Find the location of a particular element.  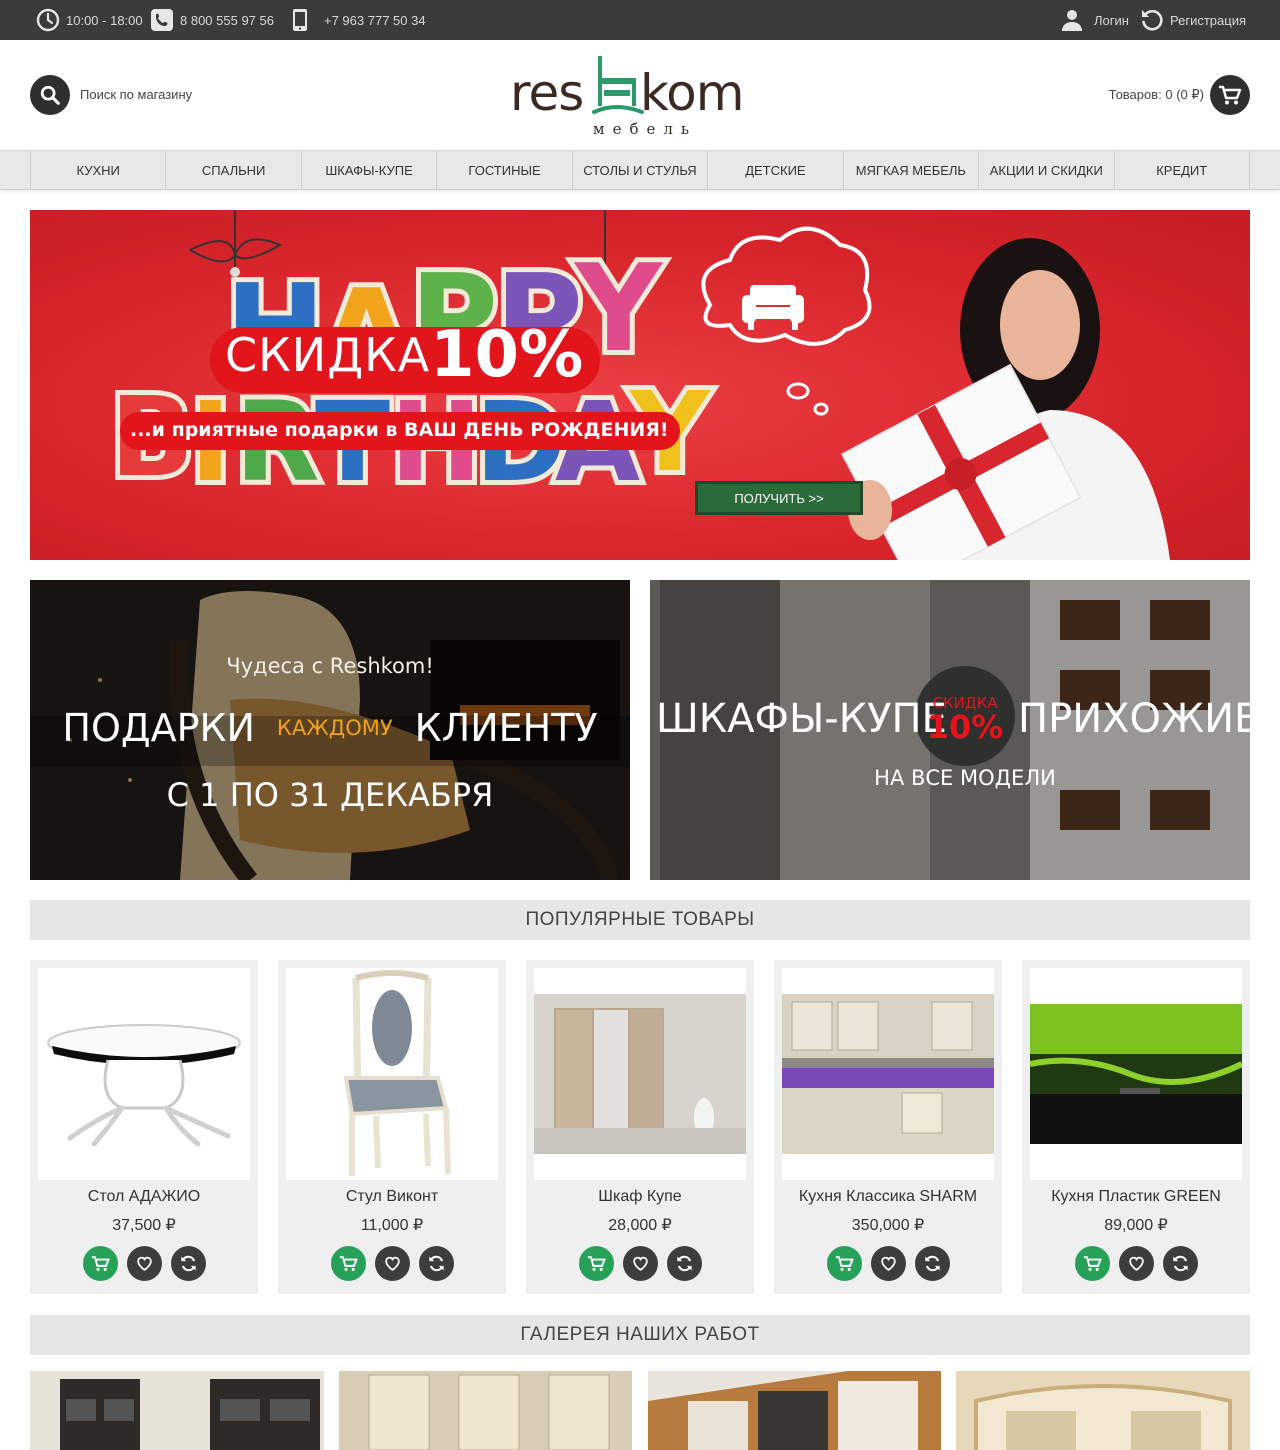

table-image is located at coordinates (144, 1085).